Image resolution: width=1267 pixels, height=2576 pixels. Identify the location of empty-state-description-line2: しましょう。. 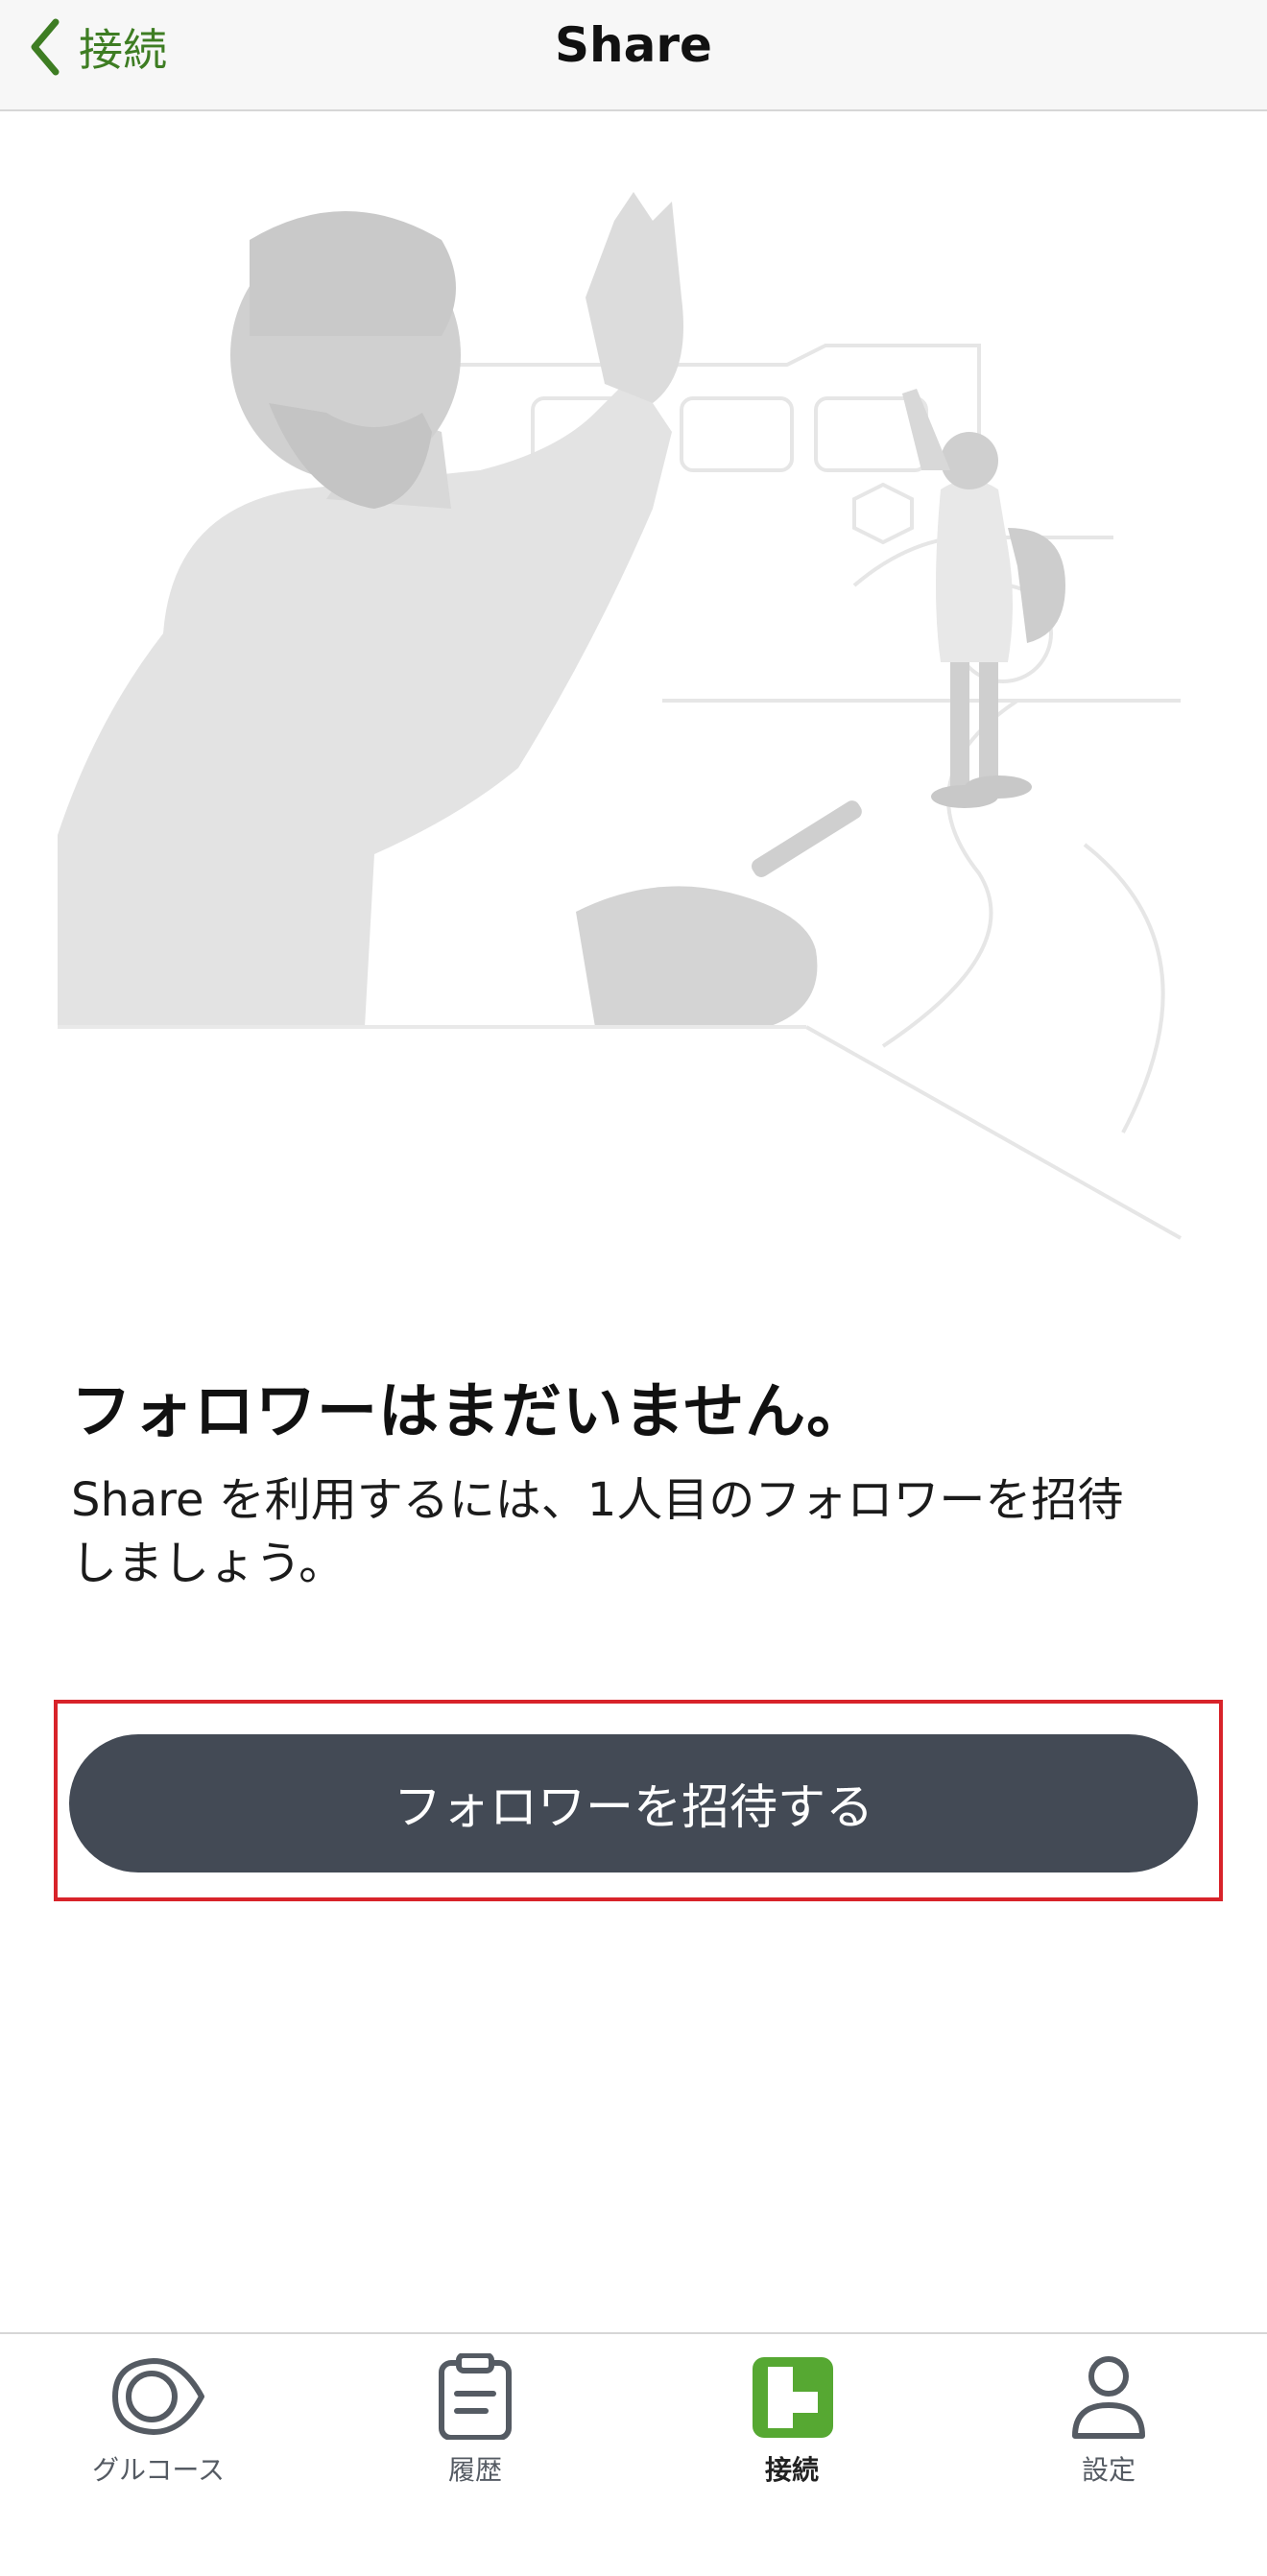
(208, 1563).